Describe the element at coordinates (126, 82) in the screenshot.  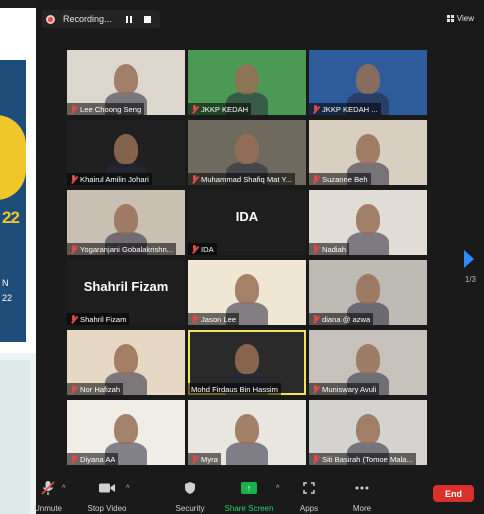
I see `participant-tile: Lee Choong Seng` at that location.